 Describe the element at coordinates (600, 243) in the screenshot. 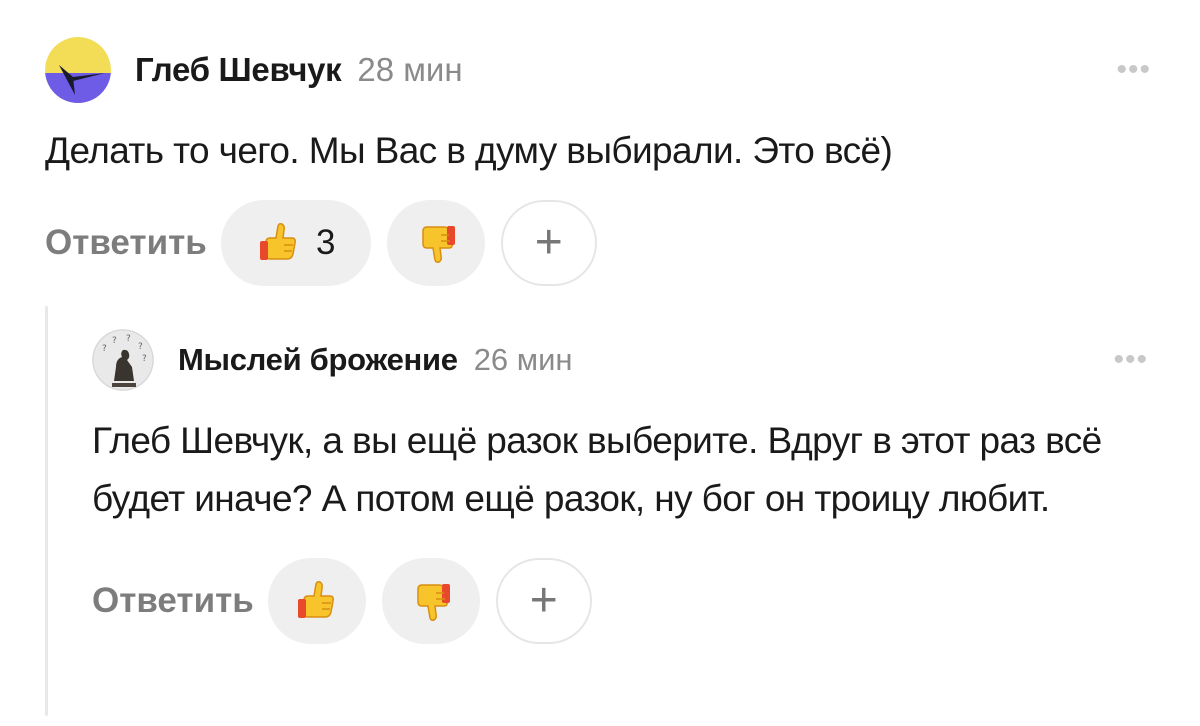

I see `comment-actions: Ответить 3 +` at that location.